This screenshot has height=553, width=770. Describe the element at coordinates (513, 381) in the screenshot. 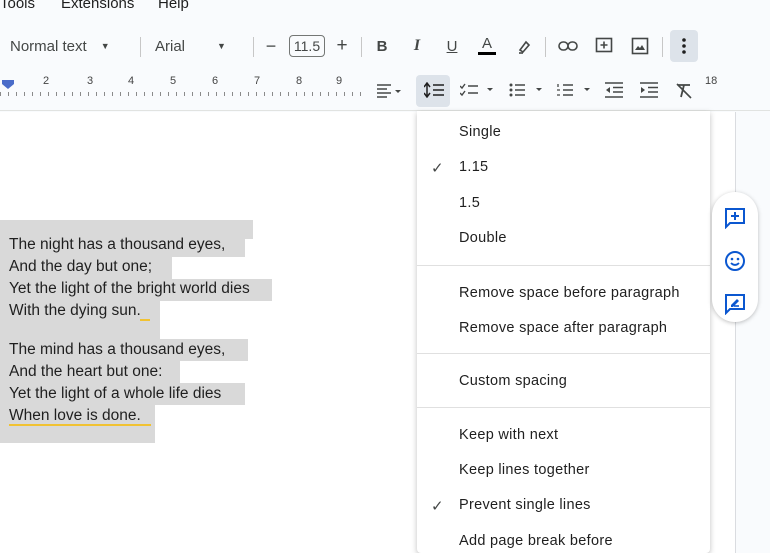

I see `menu-item-custom-spacing: Custom spacing` at that location.